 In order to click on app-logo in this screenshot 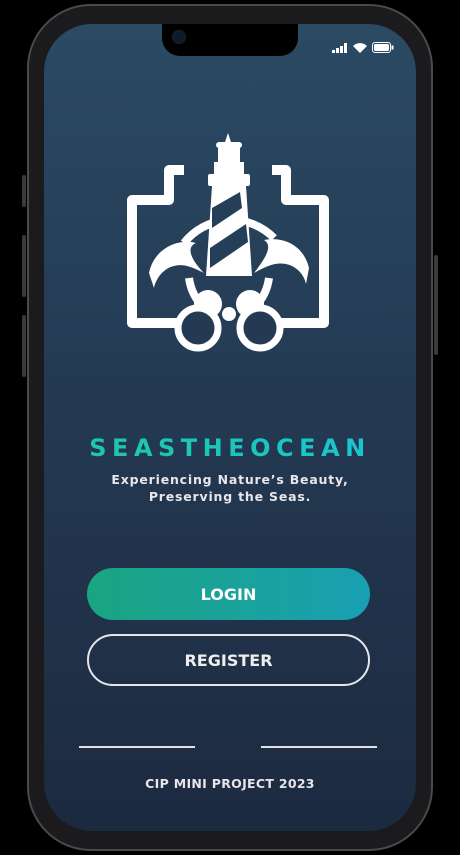, I will do `click(228, 242)`.